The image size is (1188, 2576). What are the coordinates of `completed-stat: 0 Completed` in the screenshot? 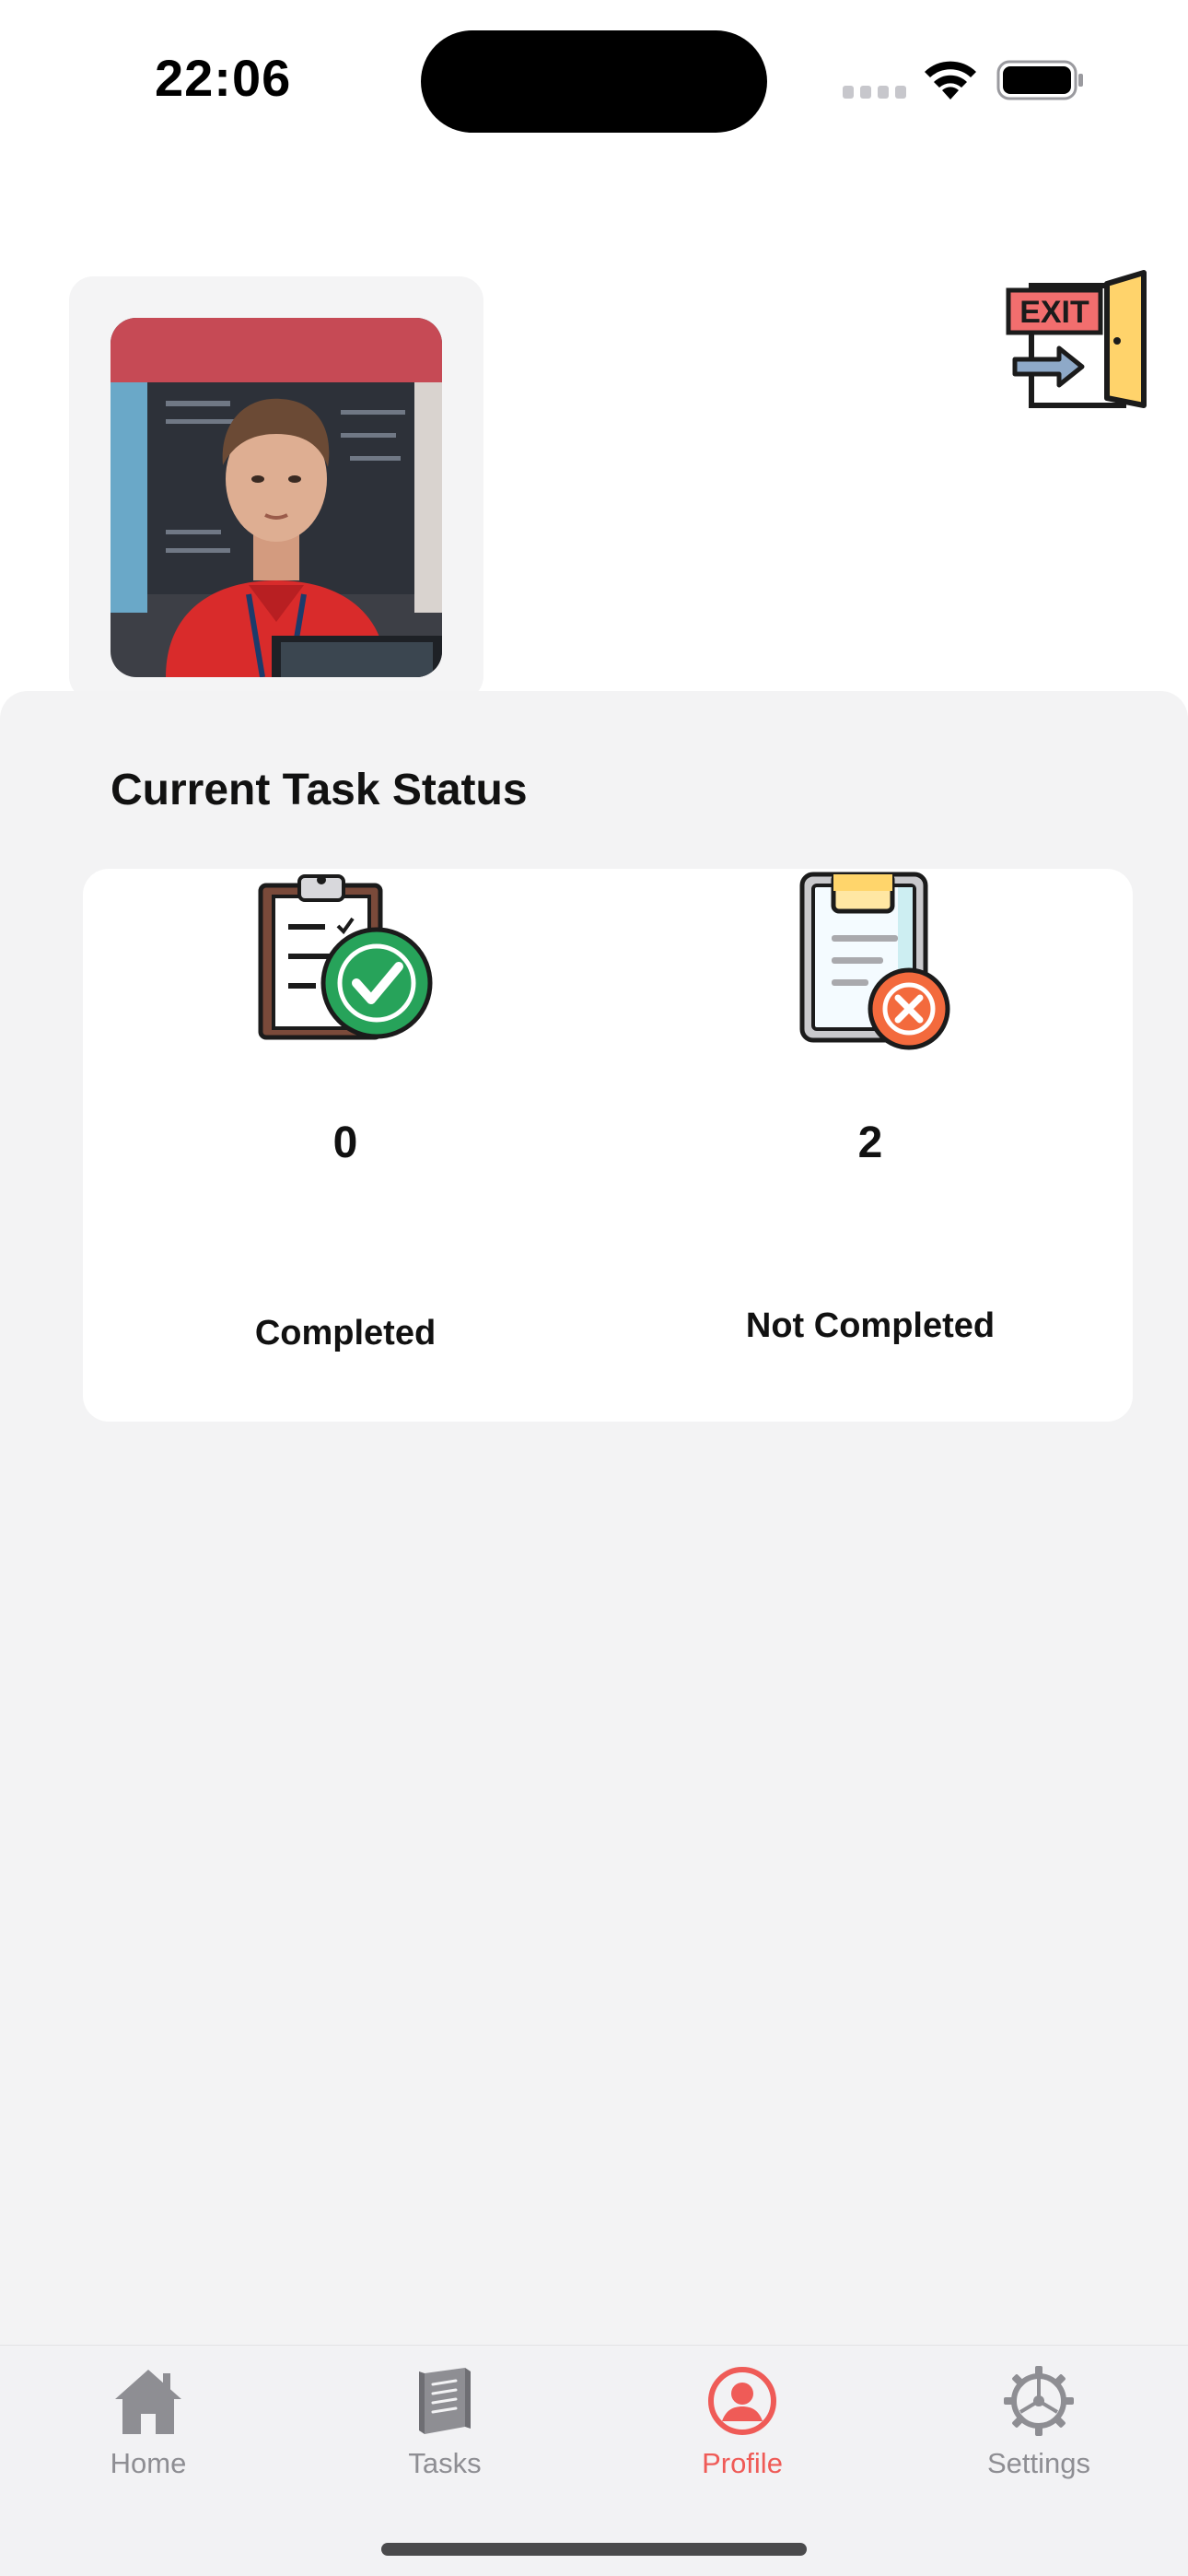 It's located at (345, 1145).